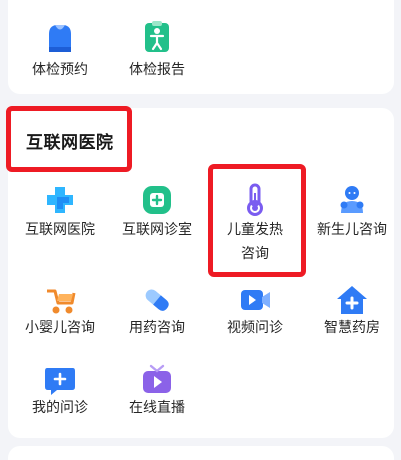  What do you see at coordinates (157, 300) in the screenshot?
I see `pill-icon` at bounding box center [157, 300].